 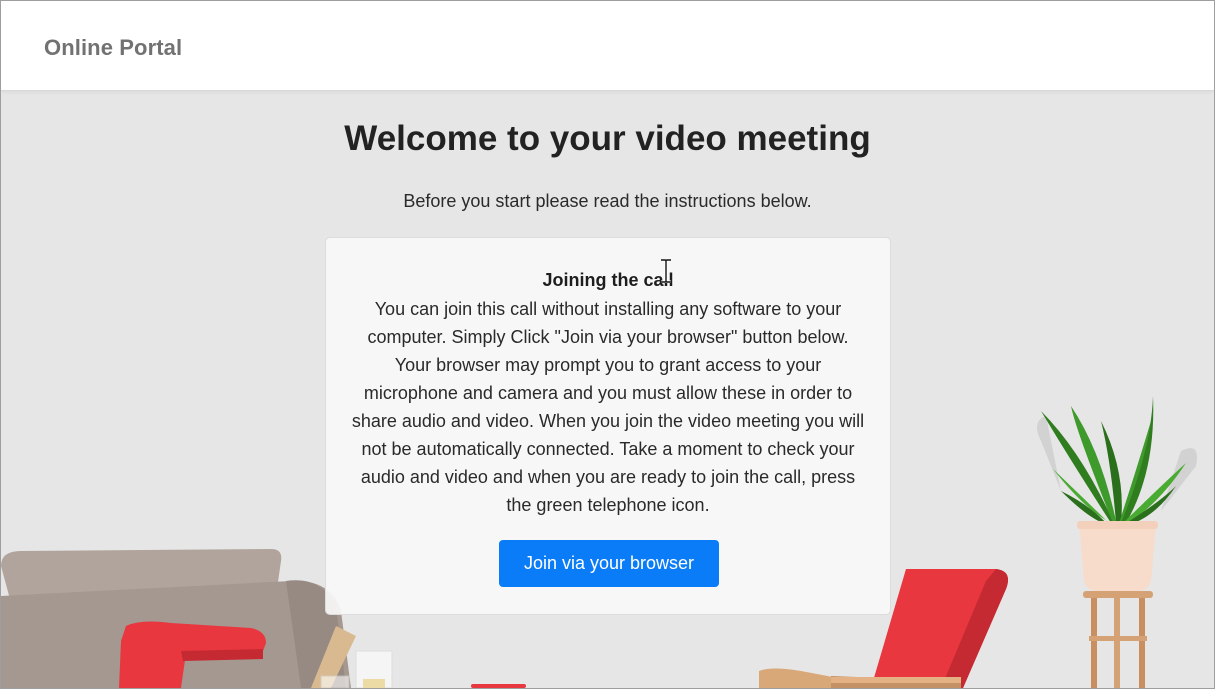 I want to click on card-title: Joining the call, so click(x=608, y=280).